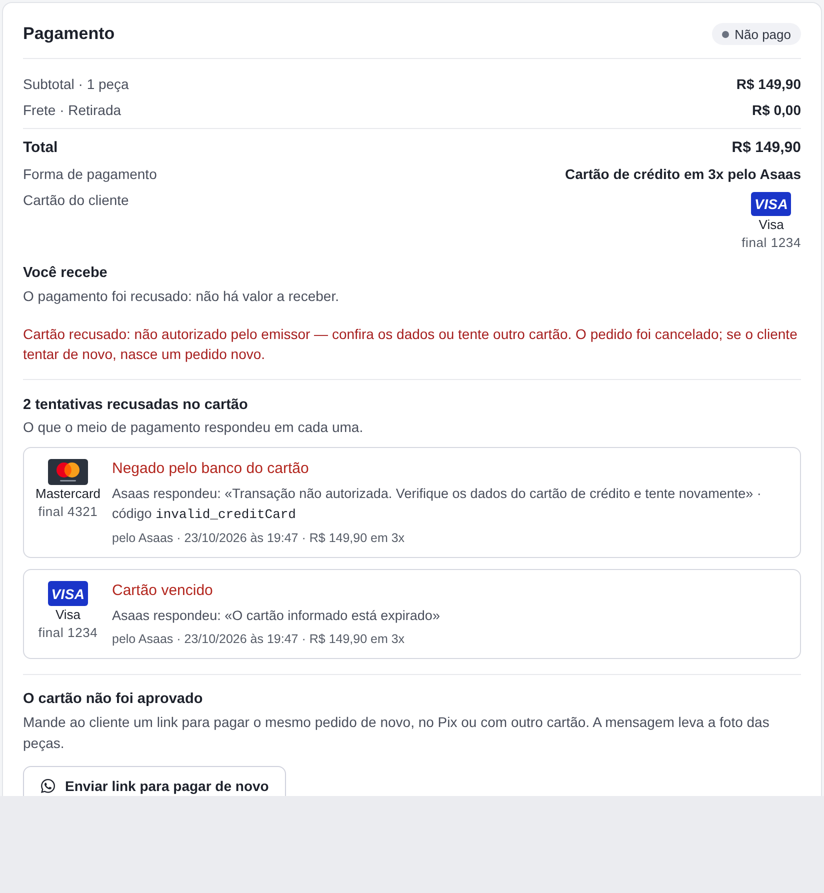  Describe the element at coordinates (48, 786) in the screenshot. I see `phone-chat-icon` at that location.